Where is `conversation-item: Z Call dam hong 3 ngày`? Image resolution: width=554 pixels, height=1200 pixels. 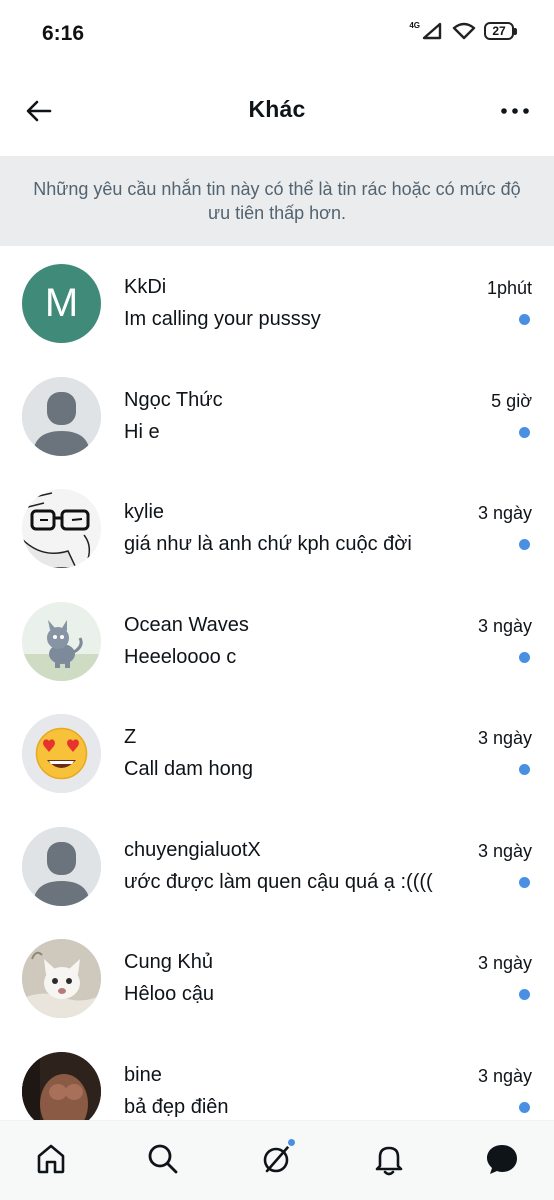 conversation-item: Z Call dam hong 3 ngày is located at coordinates (277, 752).